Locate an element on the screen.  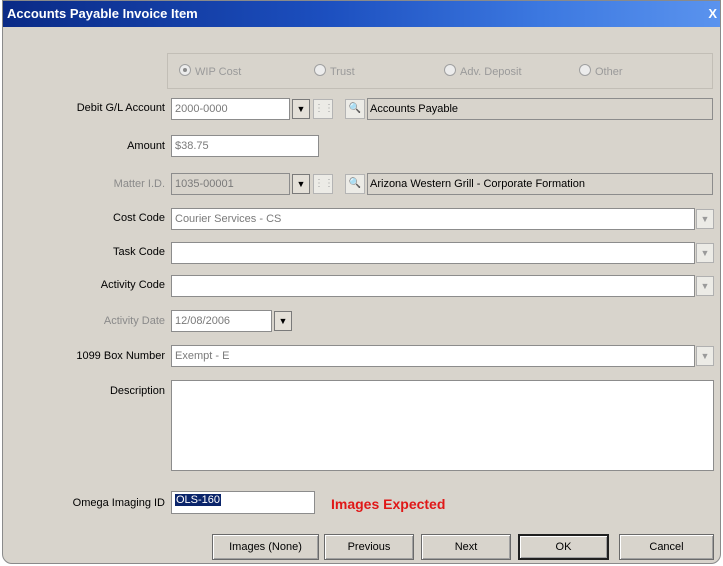
radio-trust: Trust is located at coordinates (334, 71).